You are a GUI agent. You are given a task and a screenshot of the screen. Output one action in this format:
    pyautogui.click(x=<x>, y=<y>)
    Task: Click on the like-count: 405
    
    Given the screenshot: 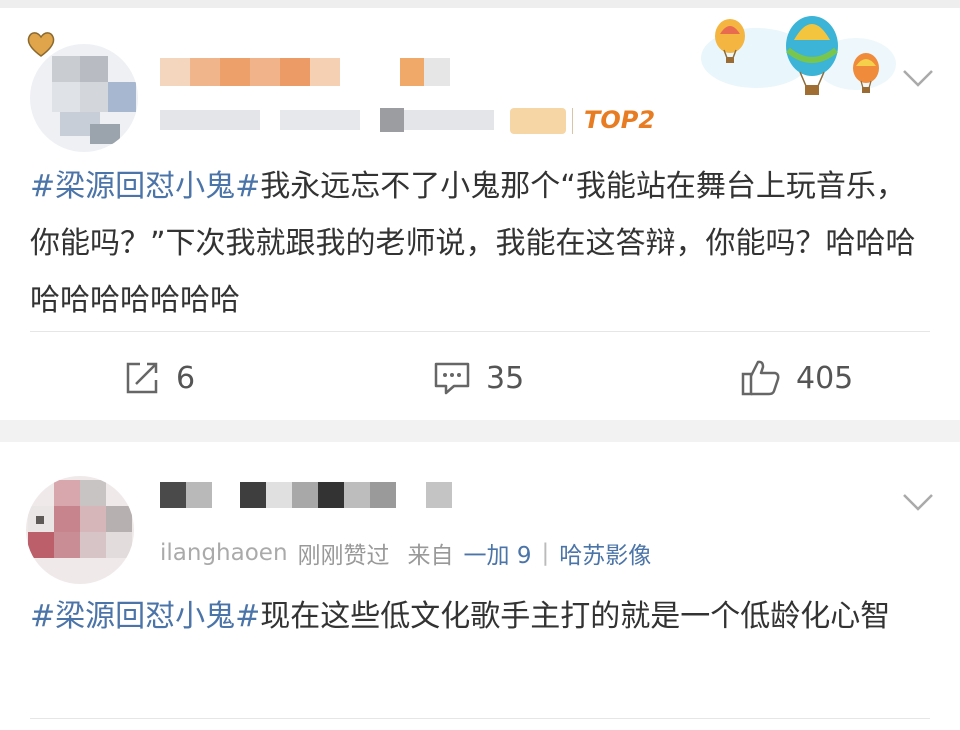 What is the action you would take?
    pyautogui.click(x=825, y=378)
    